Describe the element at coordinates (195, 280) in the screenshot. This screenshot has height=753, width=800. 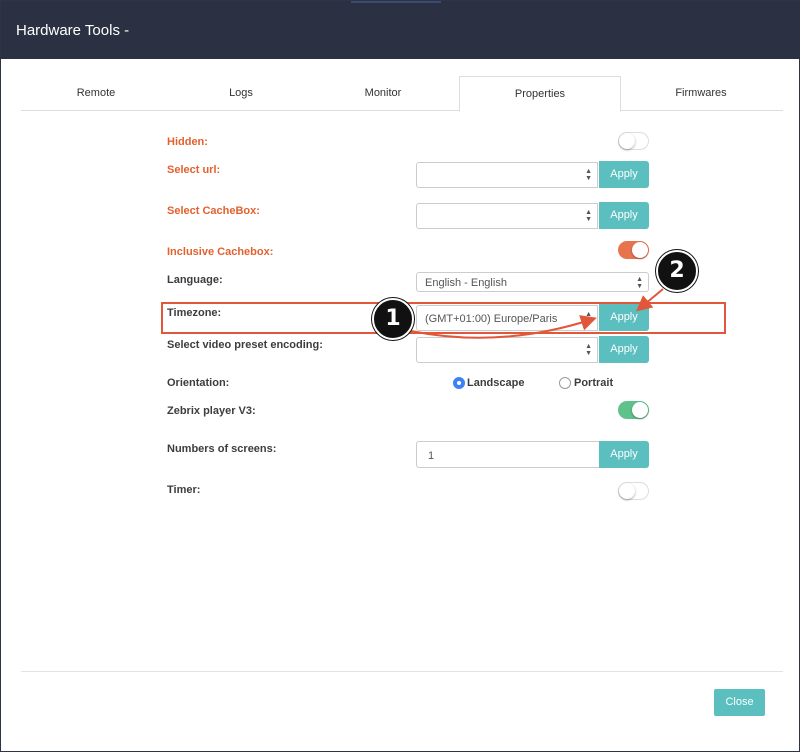
I see `language-label: Language:` at that location.